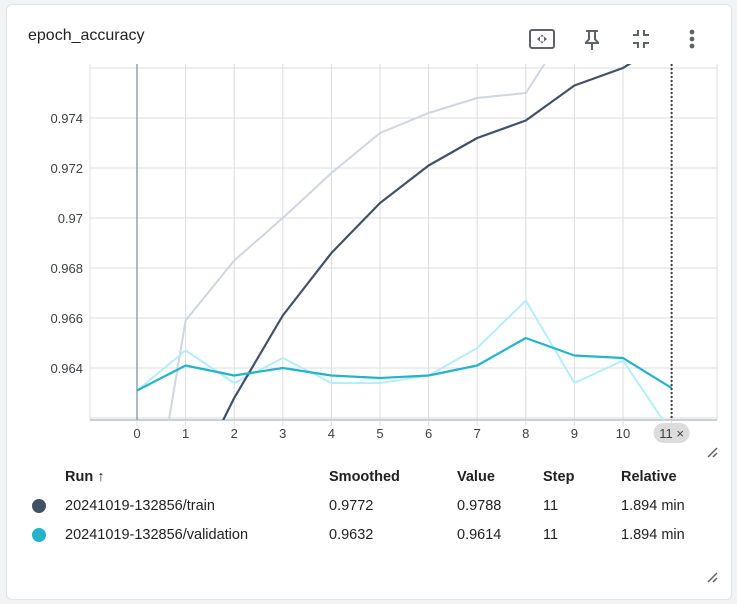 This screenshot has width=737, height=604. I want to click on y-tick-label: 0.964, so click(66, 368).